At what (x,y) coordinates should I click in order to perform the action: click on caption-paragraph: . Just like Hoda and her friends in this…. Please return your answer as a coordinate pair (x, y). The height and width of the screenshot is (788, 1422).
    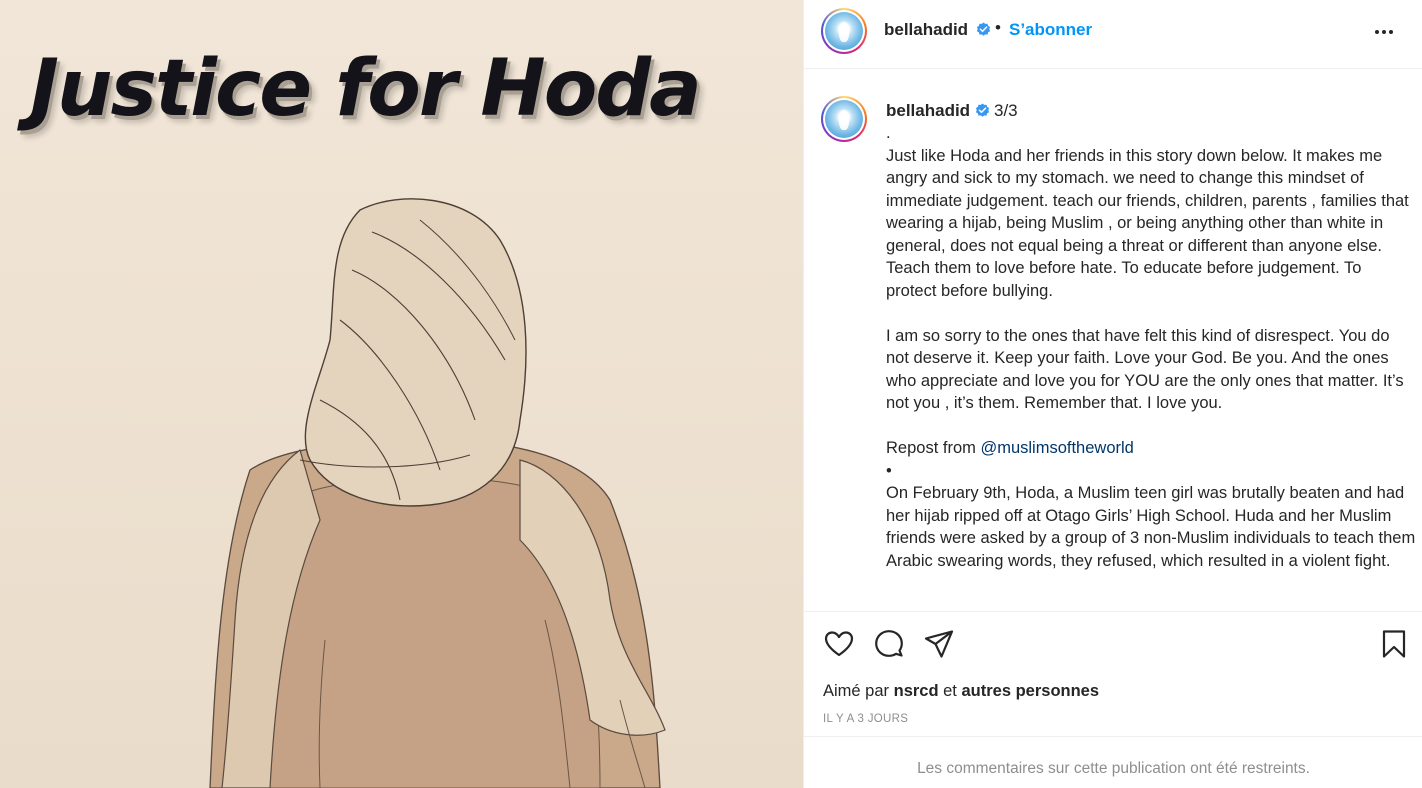
    Looking at the image, I should click on (1147, 212).